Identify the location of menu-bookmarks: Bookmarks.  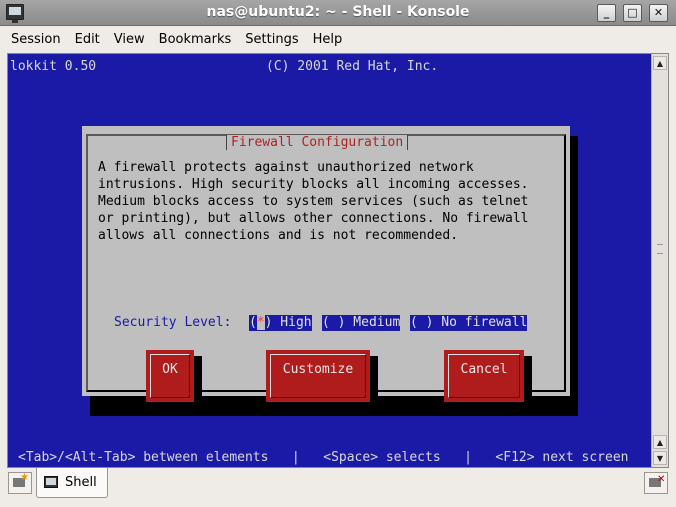
(195, 39).